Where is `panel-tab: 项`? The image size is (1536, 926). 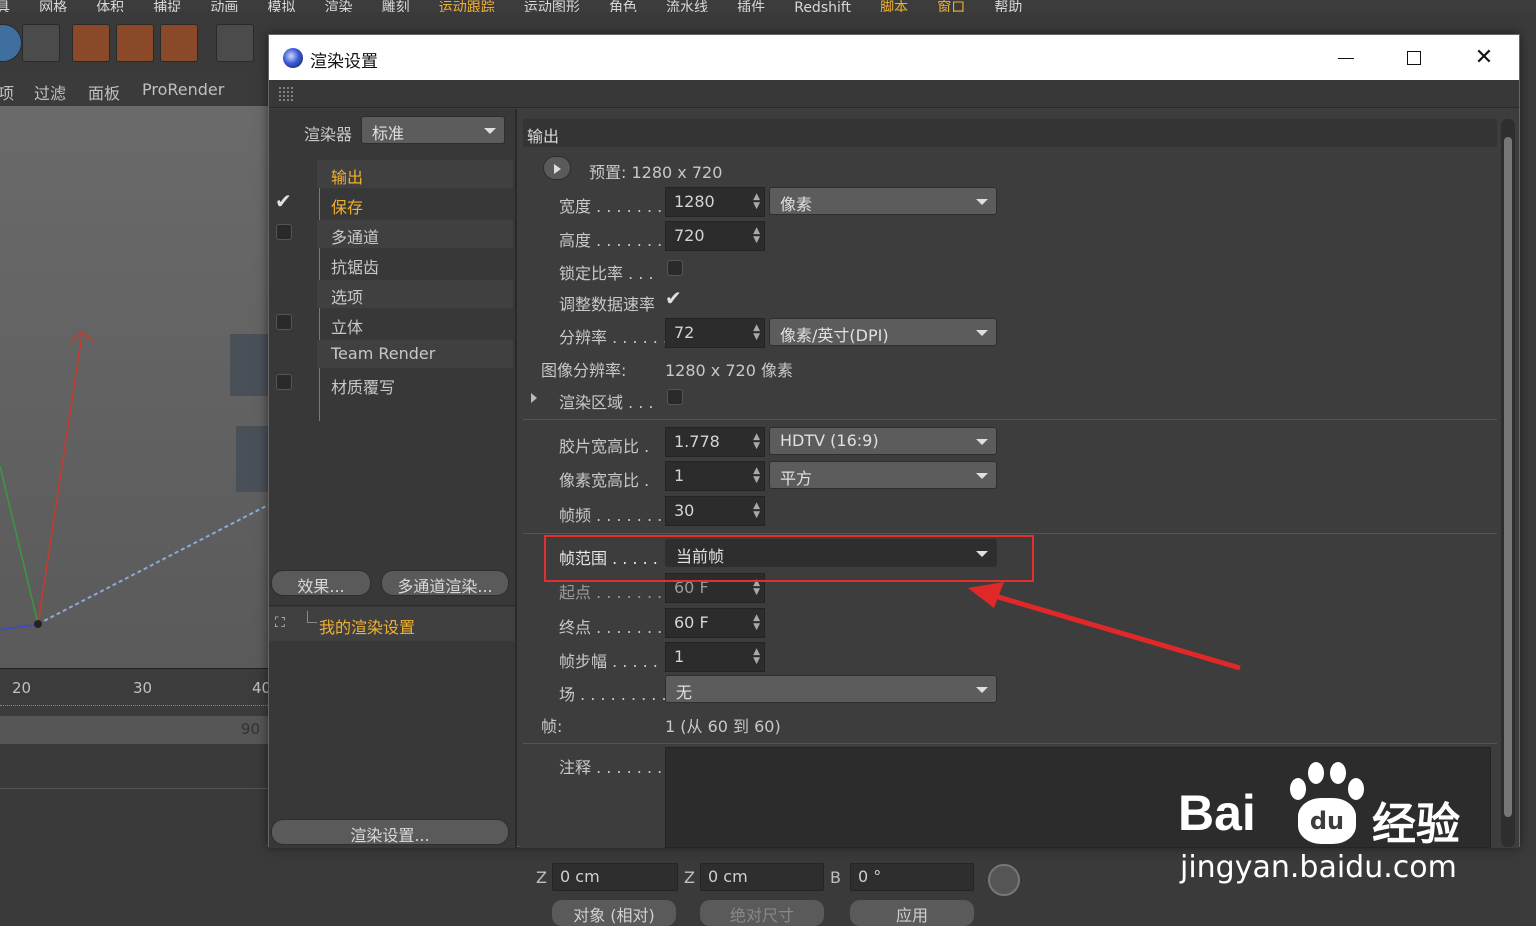 panel-tab: 项 is located at coordinates (7, 92).